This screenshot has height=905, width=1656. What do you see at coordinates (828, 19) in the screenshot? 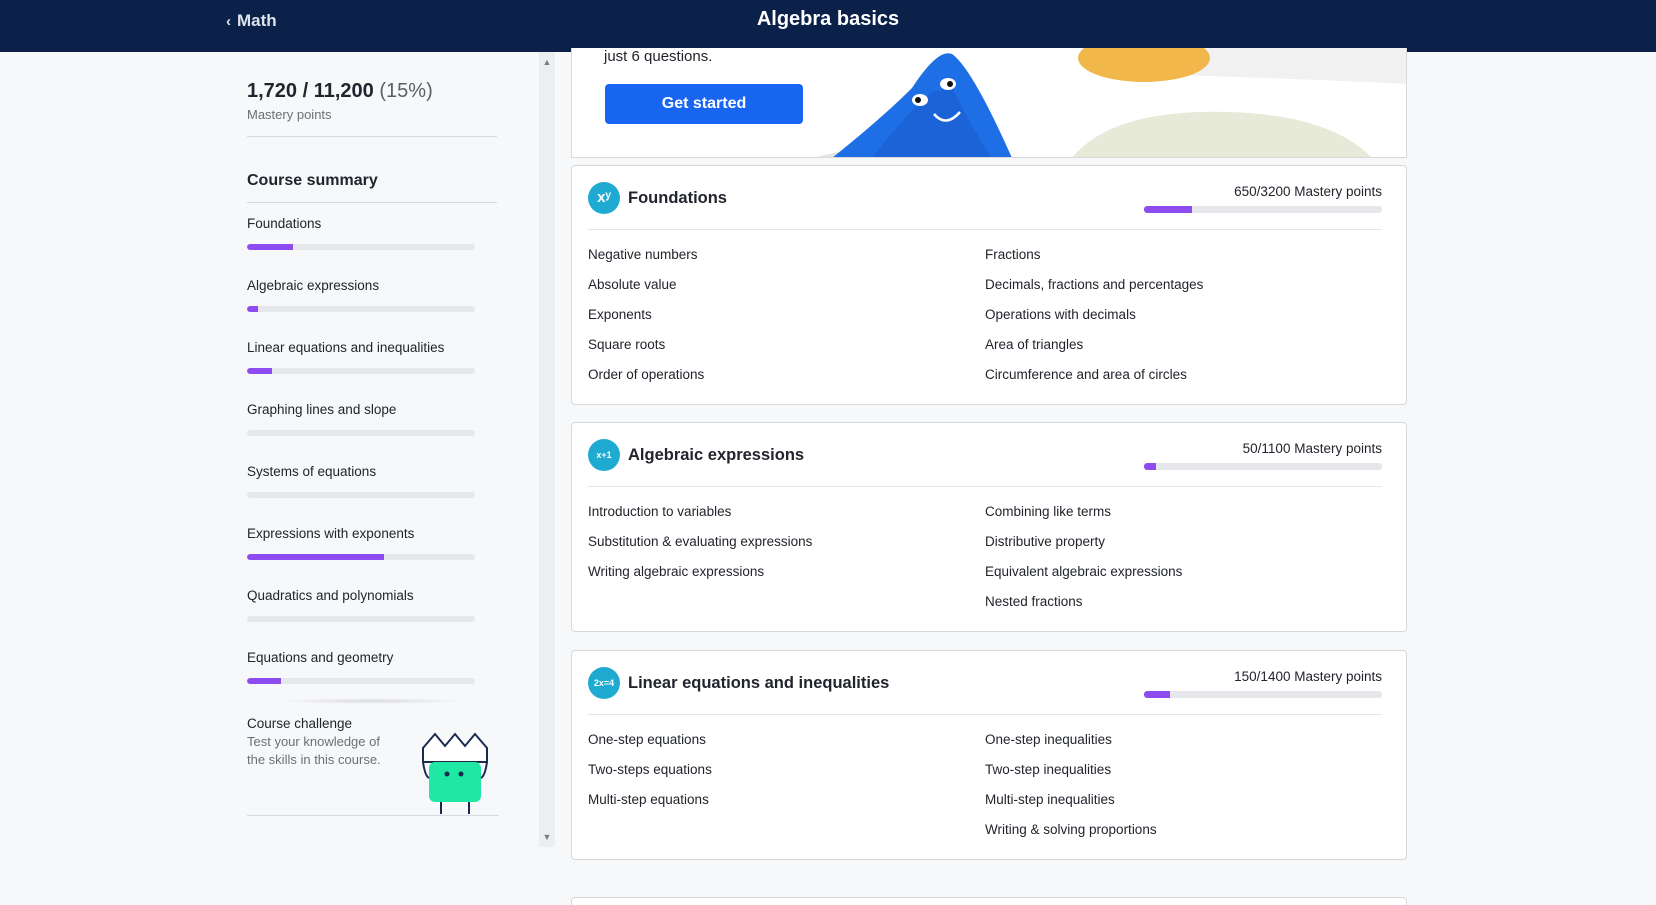
I see `page-title: Algebra basics` at bounding box center [828, 19].